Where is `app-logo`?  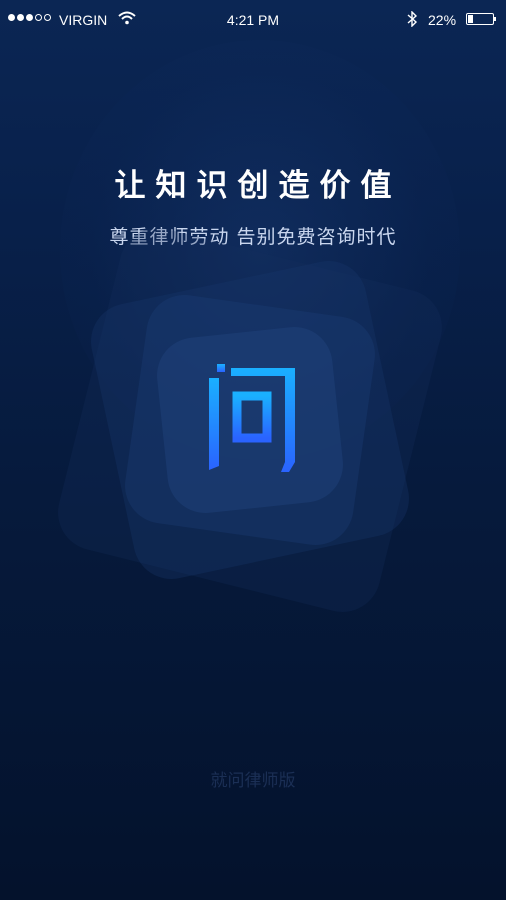
app-logo is located at coordinates (253, 418).